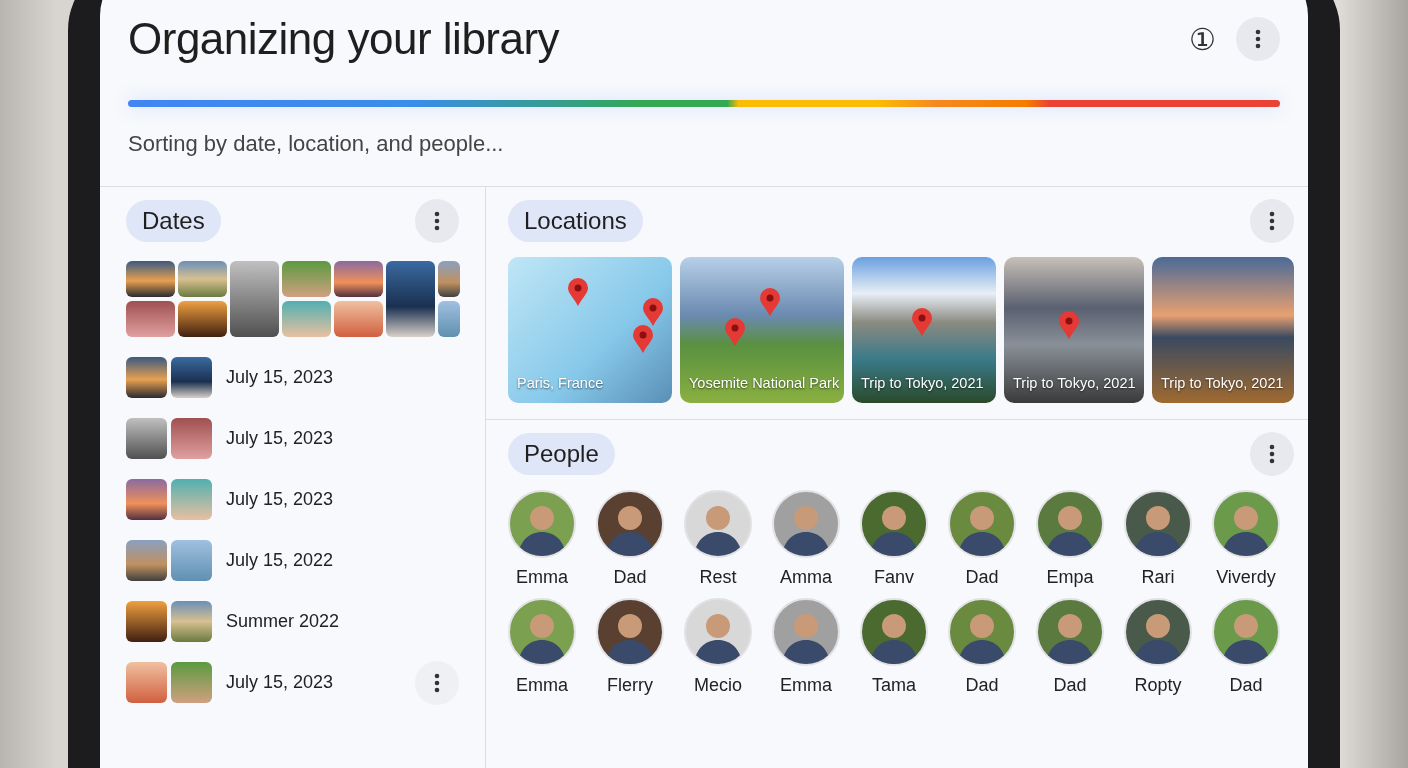 The width and height of the screenshot is (1408, 768). Describe the element at coordinates (1070, 577) in the screenshot. I see `person-name: Empa` at that location.